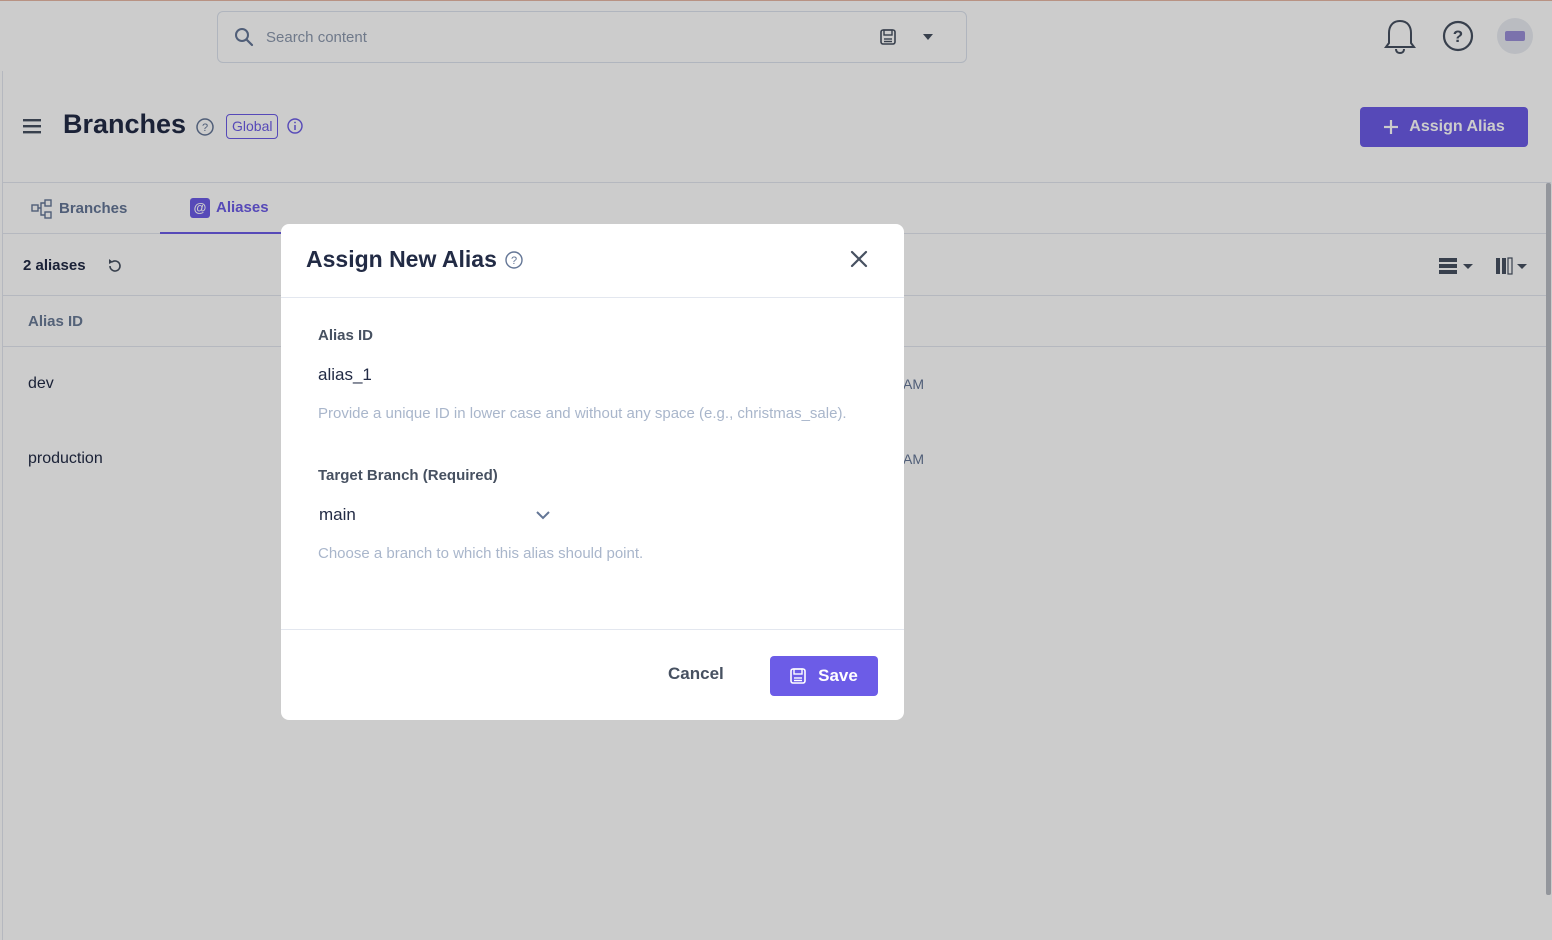  Describe the element at coordinates (346, 335) in the screenshot. I see `alias-id-label: Alias ID` at that location.